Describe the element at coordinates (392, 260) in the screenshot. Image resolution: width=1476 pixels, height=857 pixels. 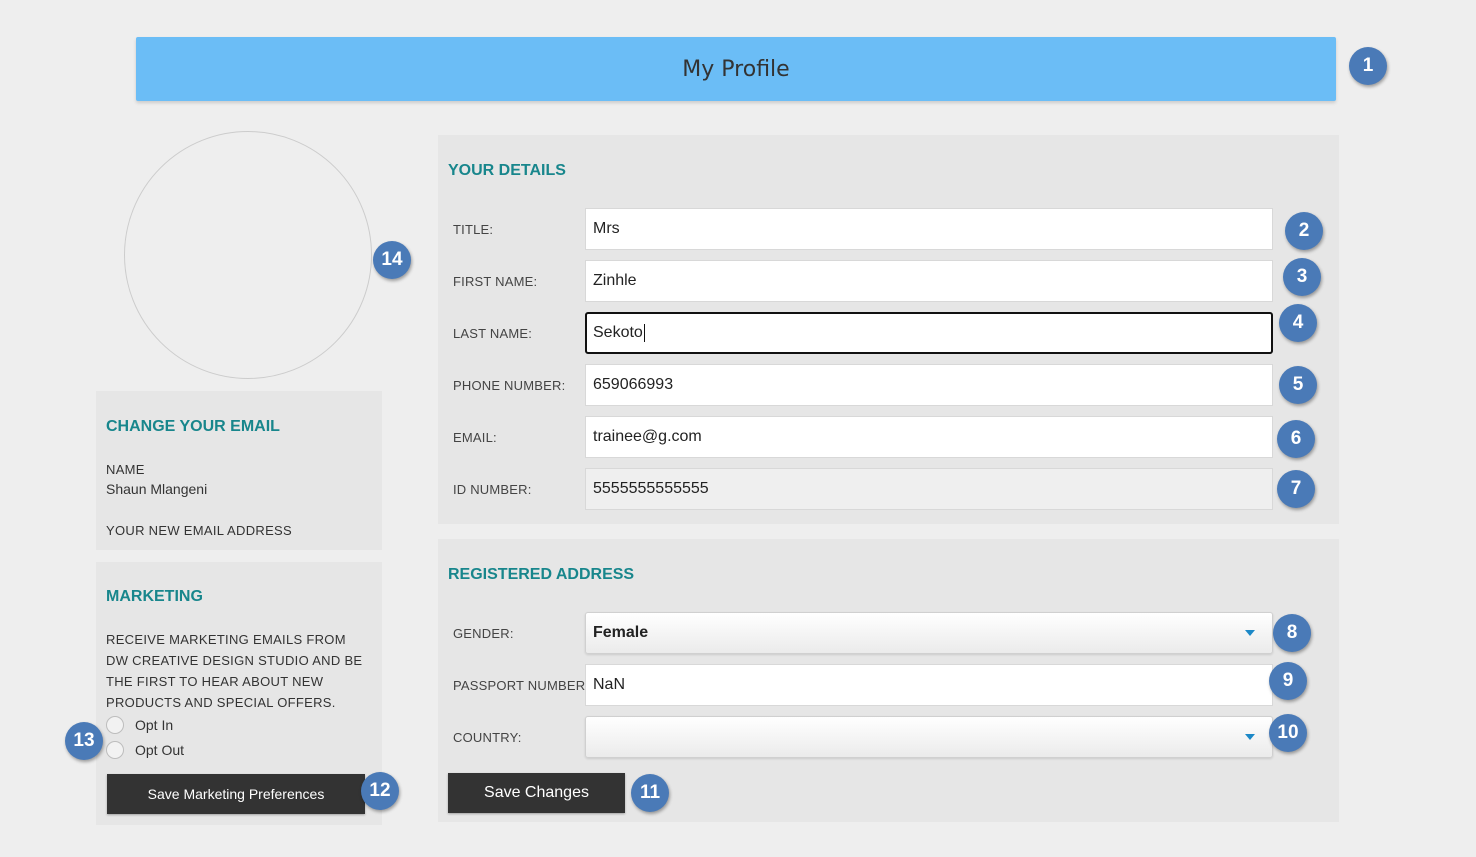
I see `annotation-badge-14: 14` at that location.